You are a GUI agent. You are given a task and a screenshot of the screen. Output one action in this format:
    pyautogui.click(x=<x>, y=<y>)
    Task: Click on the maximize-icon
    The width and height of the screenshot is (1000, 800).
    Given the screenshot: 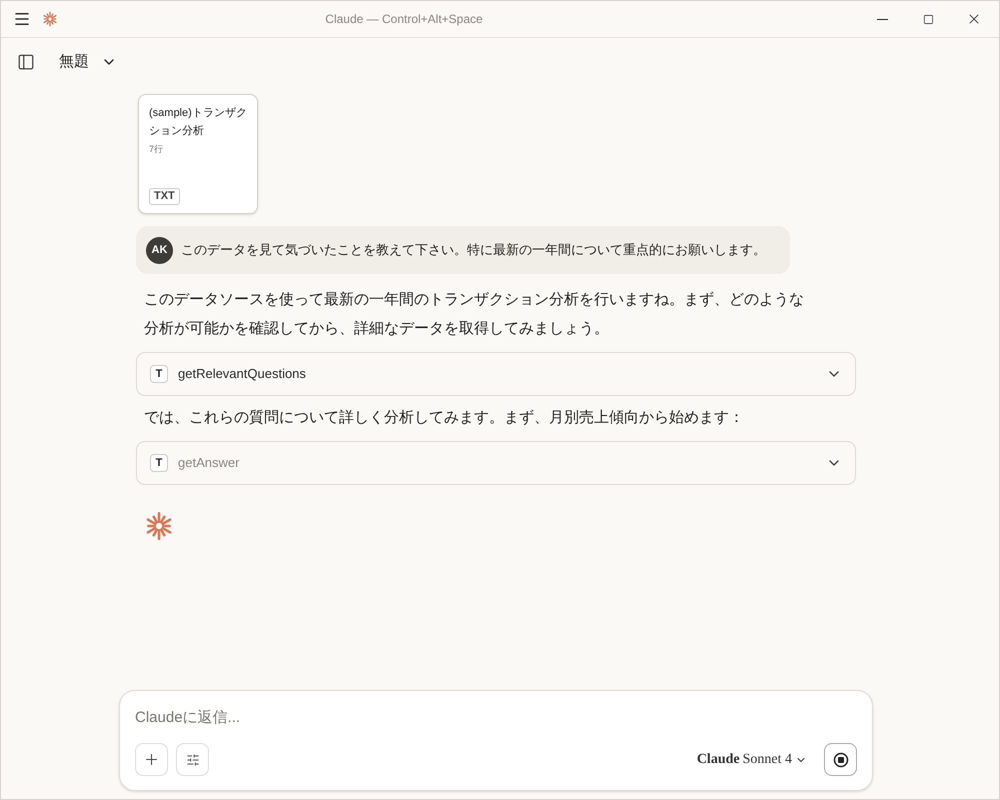 What is the action you would take?
    pyautogui.click(x=928, y=19)
    